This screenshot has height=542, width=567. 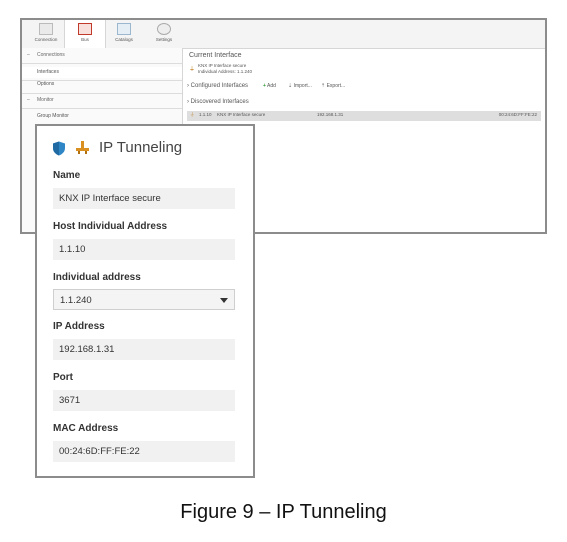 I want to click on import-icon: ⇣, so click(x=290, y=86).